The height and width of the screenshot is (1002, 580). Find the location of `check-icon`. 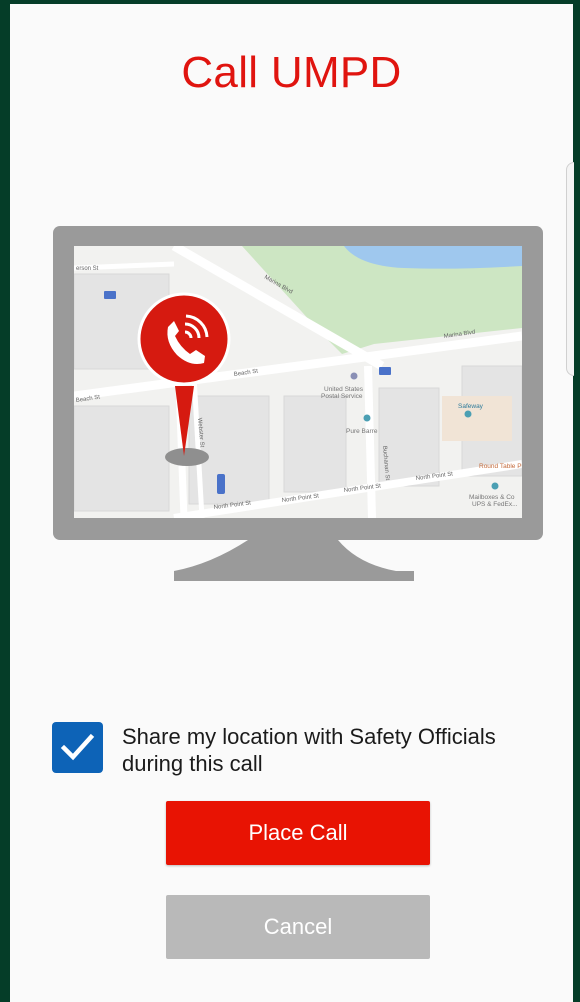

check-icon is located at coordinates (77, 747).